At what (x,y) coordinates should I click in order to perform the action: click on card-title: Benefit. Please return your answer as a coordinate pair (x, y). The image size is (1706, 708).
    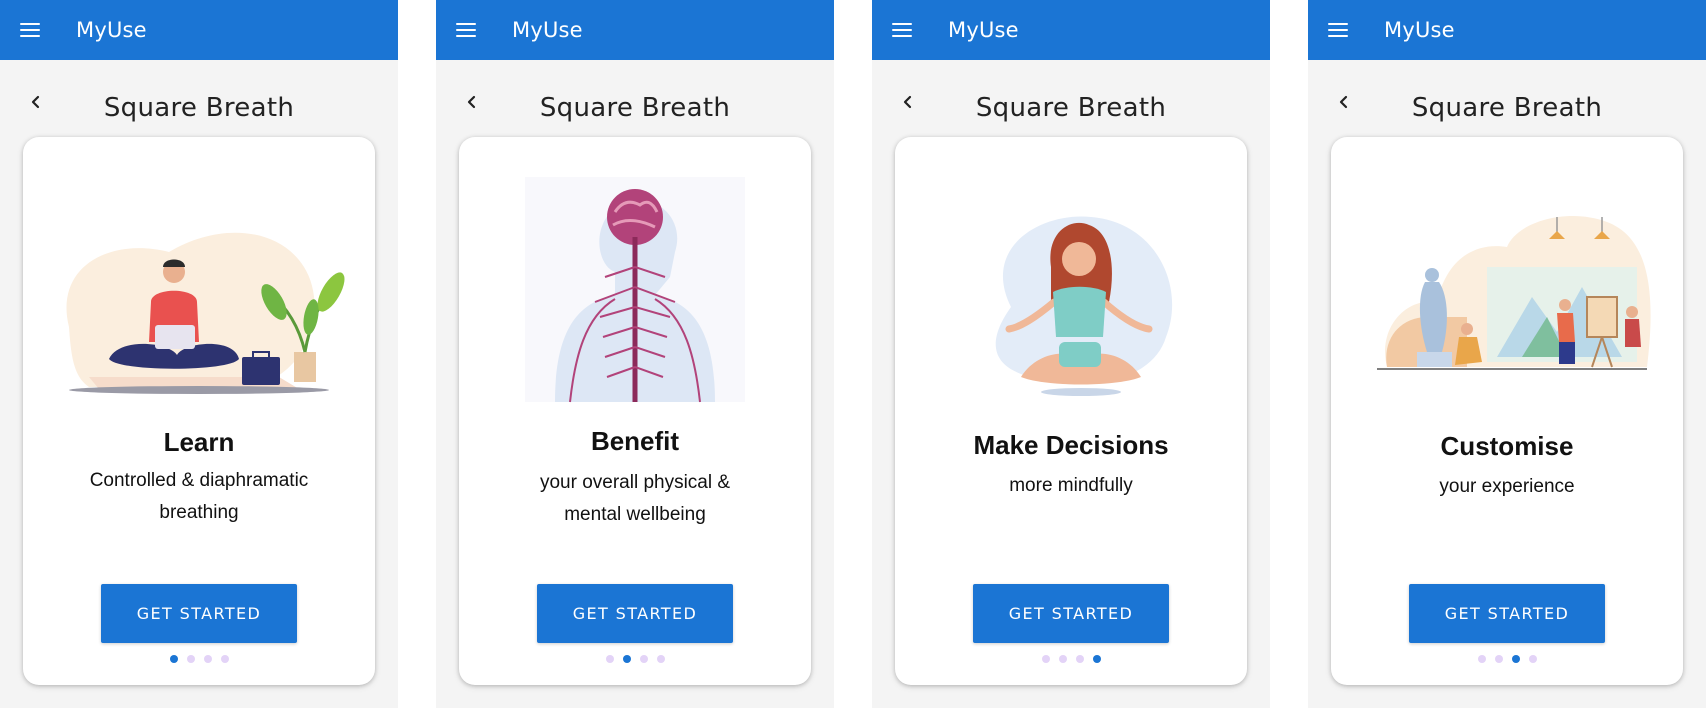
    Looking at the image, I should click on (635, 441).